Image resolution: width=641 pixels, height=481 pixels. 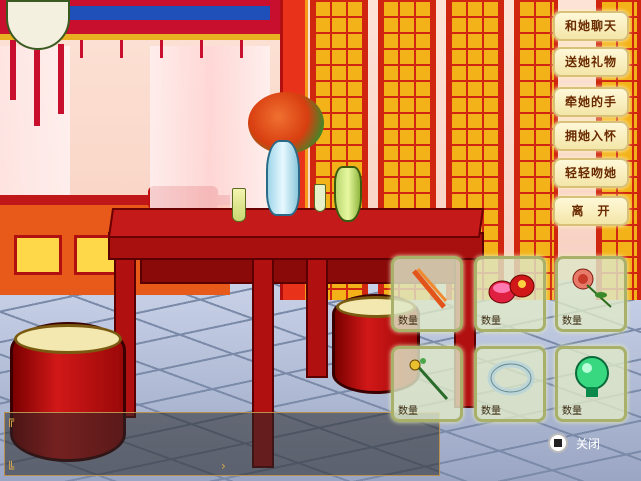 What do you see at coordinates (317, 318) in the screenshot?
I see `table-leg` at bounding box center [317, 318].